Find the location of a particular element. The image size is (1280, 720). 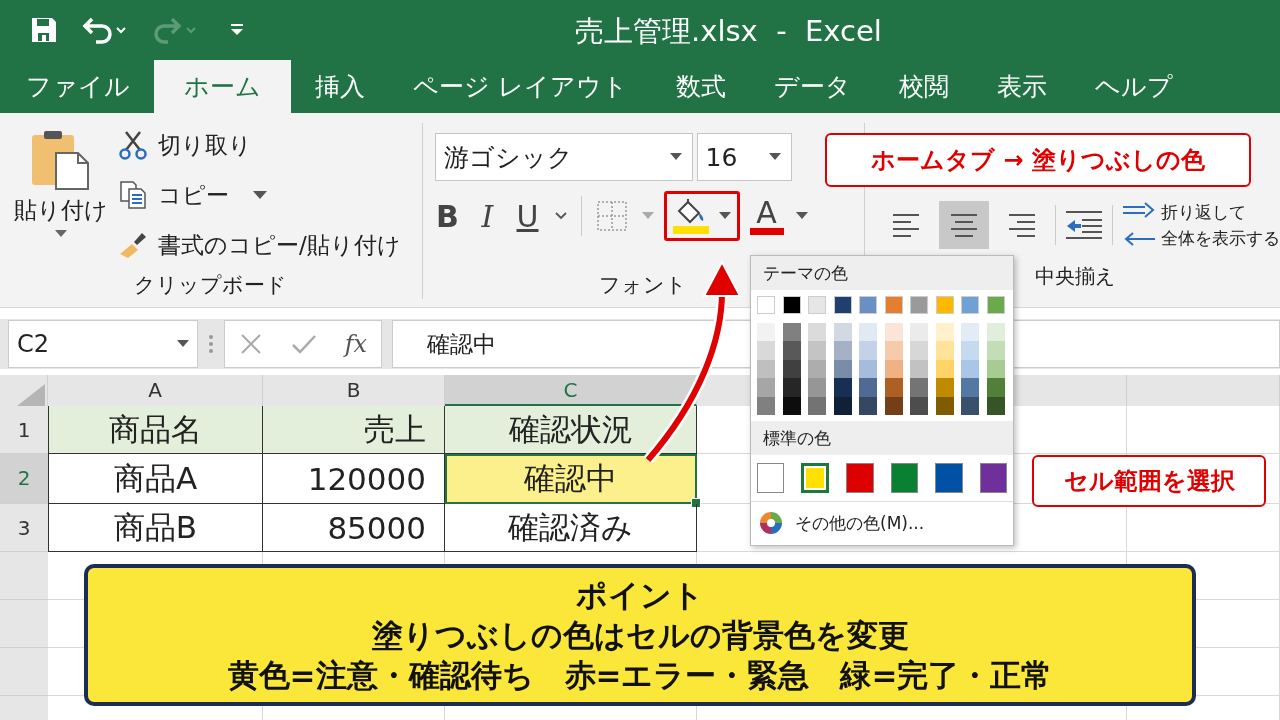

window-title: 売上管理.xlsx - Excel is located at coordinates (728, 31).